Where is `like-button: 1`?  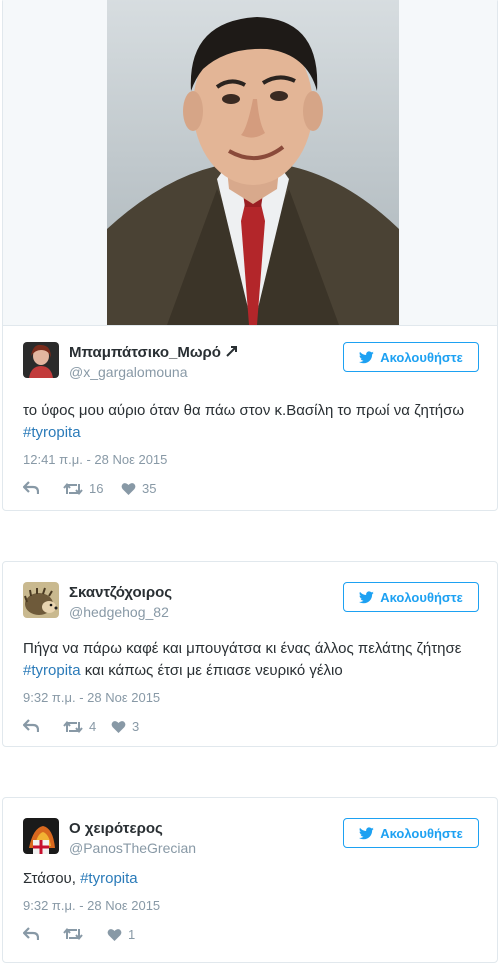
like-button: 1 is located at coordinates (121, 934).